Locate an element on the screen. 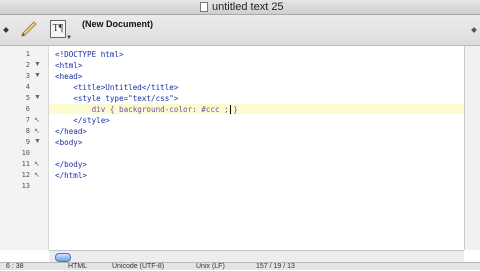 This screenshot has height=271, width=480. line-number: 2 is located at coordinates (27, 65).